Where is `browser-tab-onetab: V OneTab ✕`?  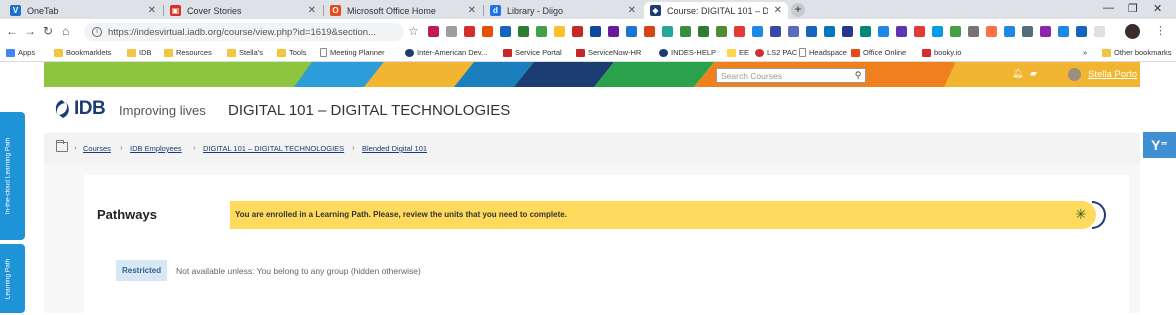 browser-tab-onetab: V OneTab ✕ is located at coordinates (83, 10).